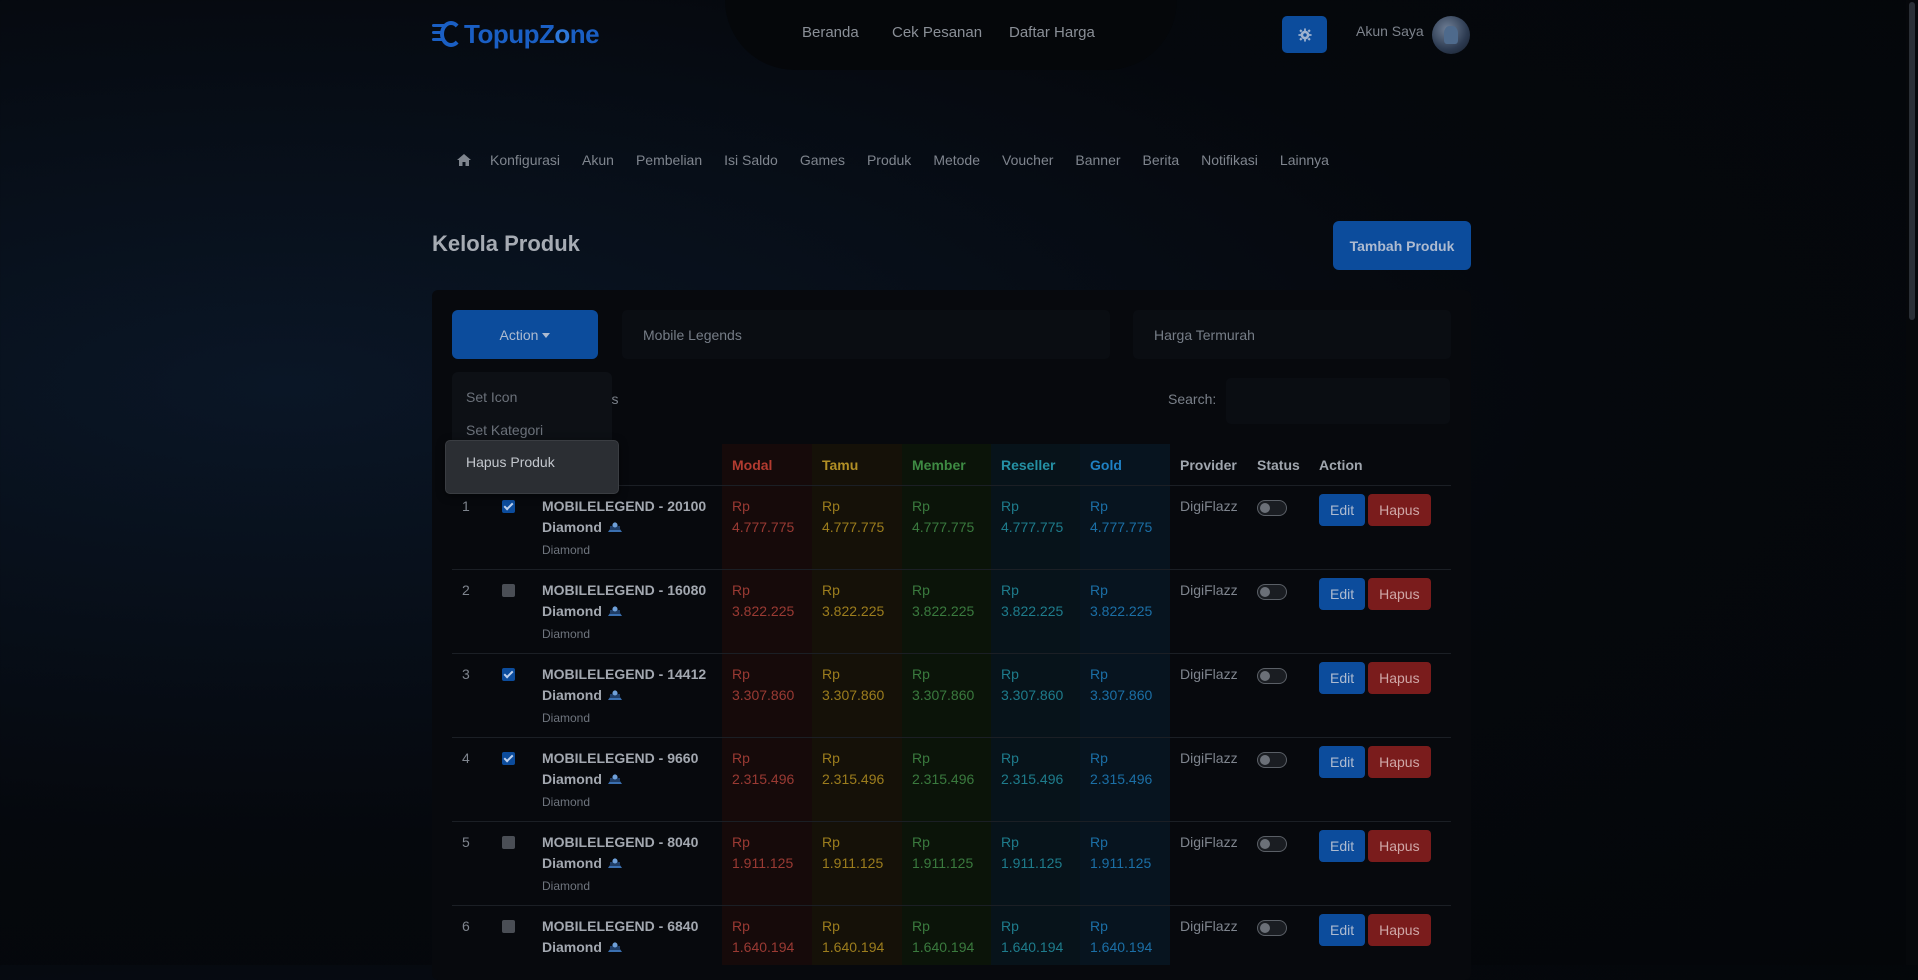 This screenshot has width=1918, height=980. What do you see at coordinates (1052, 32) in the screenshot?
I see `nav-daftar-harga: Daftar Harga` at bounding box center [1052, 32].